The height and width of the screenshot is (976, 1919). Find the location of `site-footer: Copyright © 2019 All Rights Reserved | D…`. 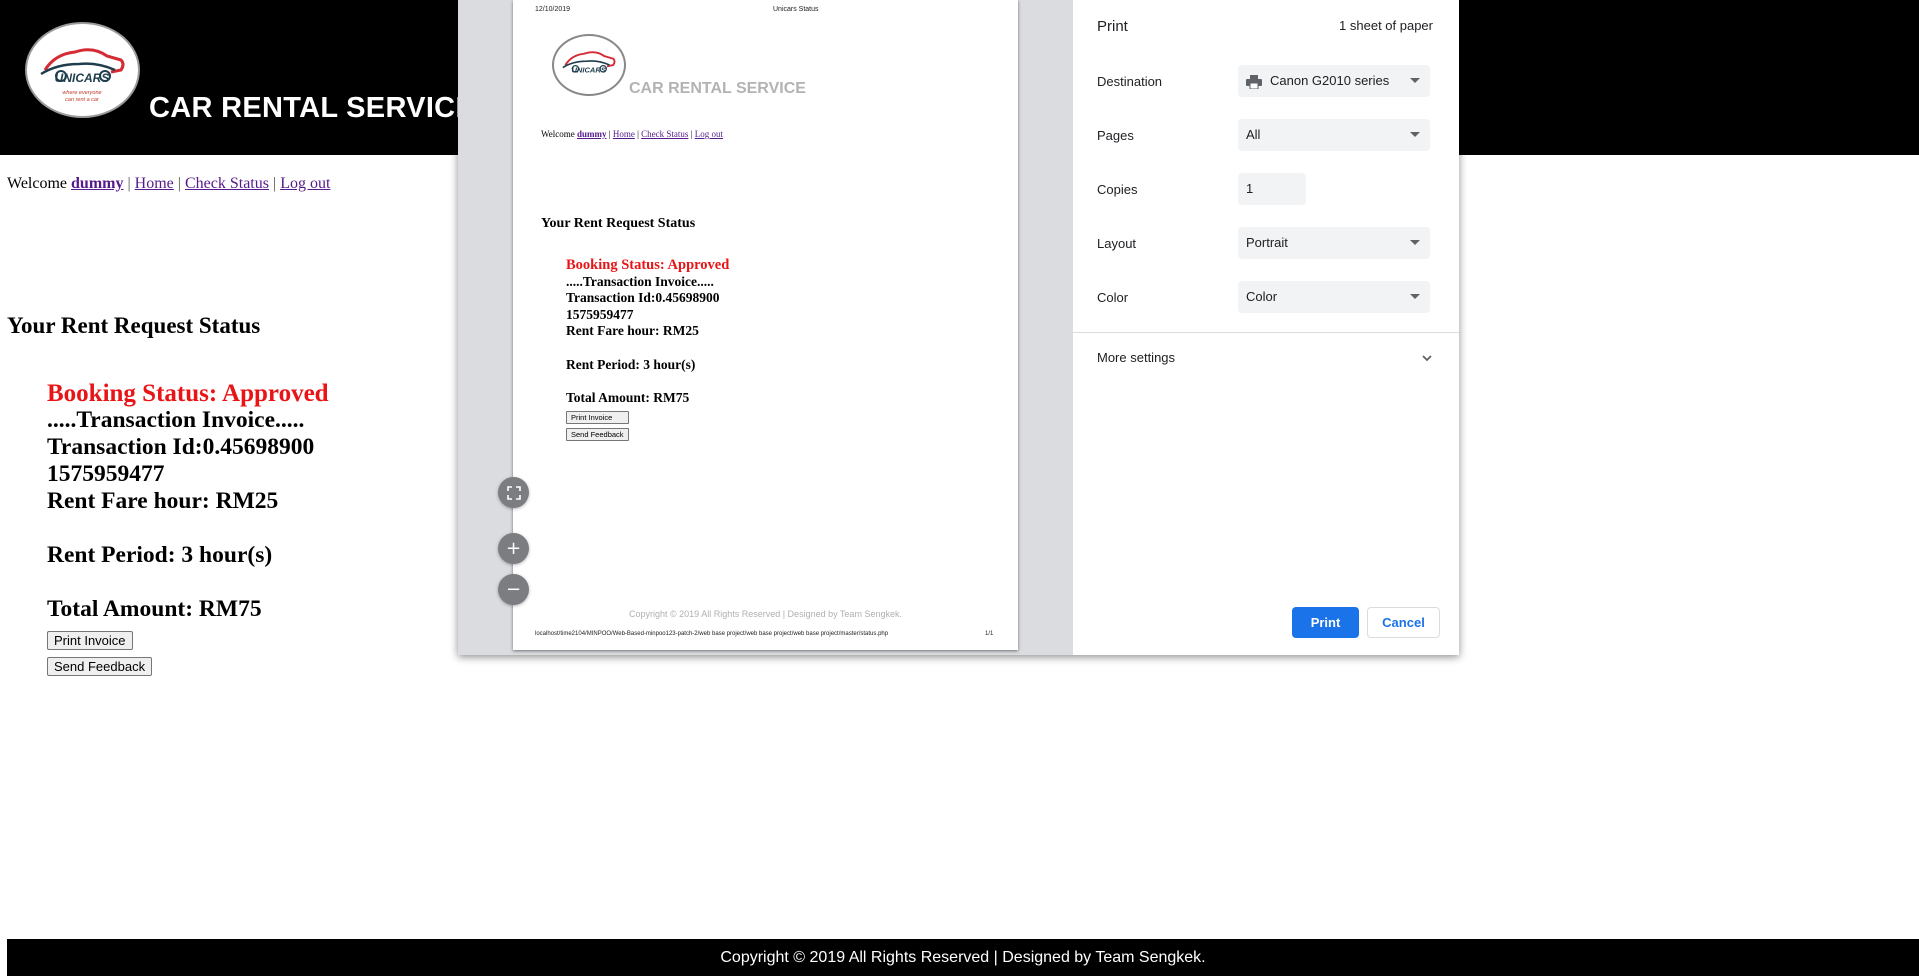

site-footer: Copyright © 2019 All Rights Reserved | D… is located at coordinates (963, 957).